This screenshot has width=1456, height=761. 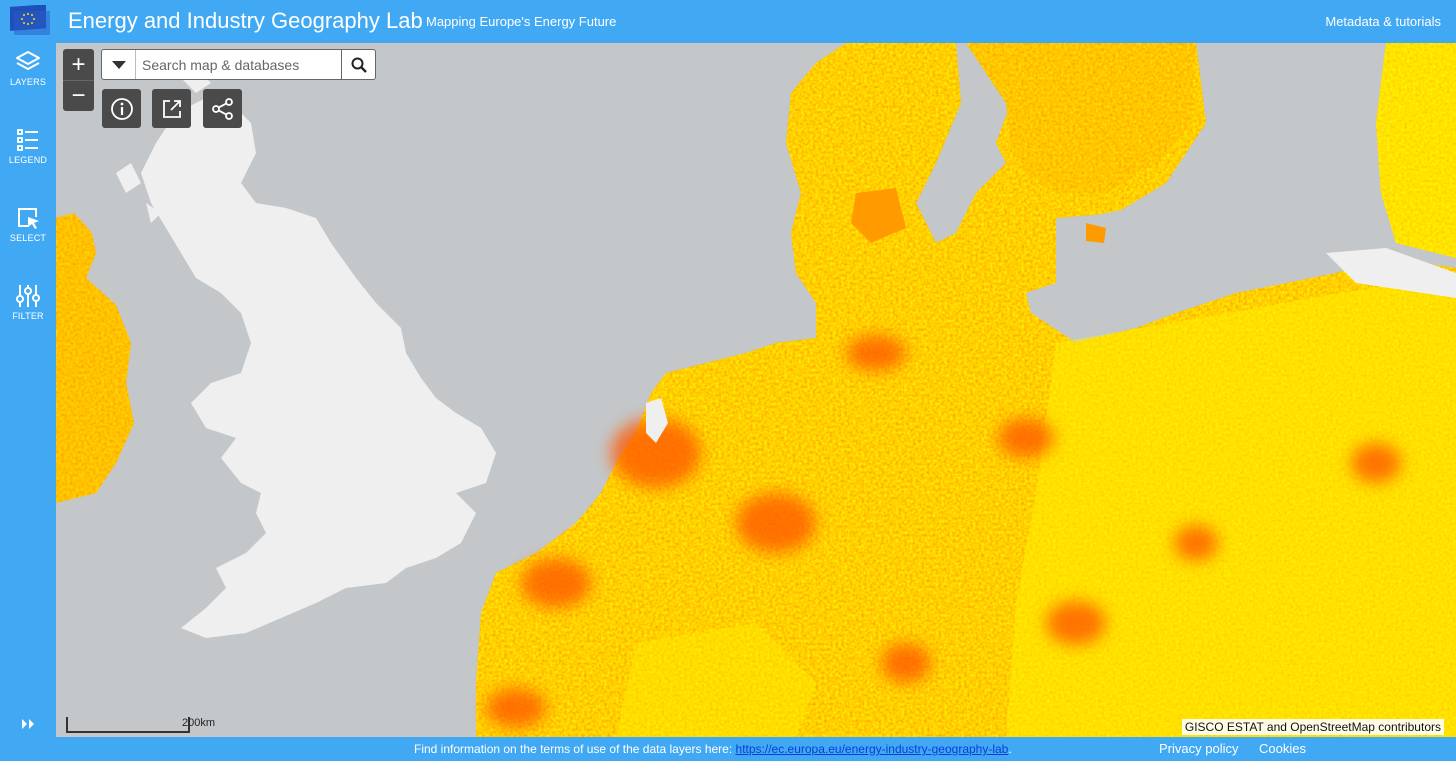 What do you see at coordinates (245, 20) in the screenshot?
I see `app-title: Energy and Industry Geography Lab` at bounding box center [245, 20].